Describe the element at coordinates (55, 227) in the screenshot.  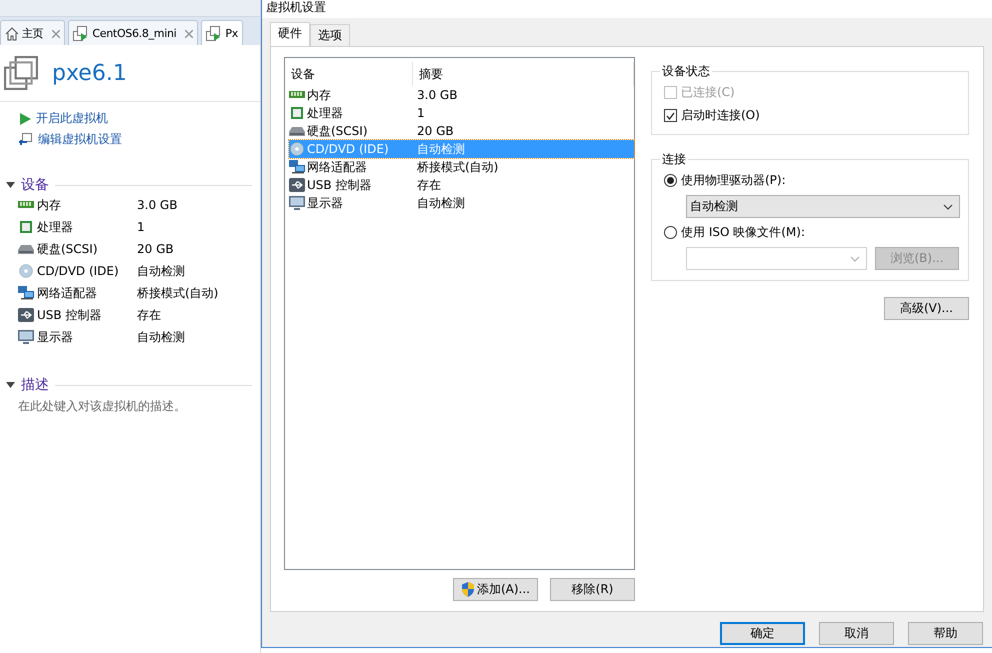
I see `device-name: 处理器` at that location.